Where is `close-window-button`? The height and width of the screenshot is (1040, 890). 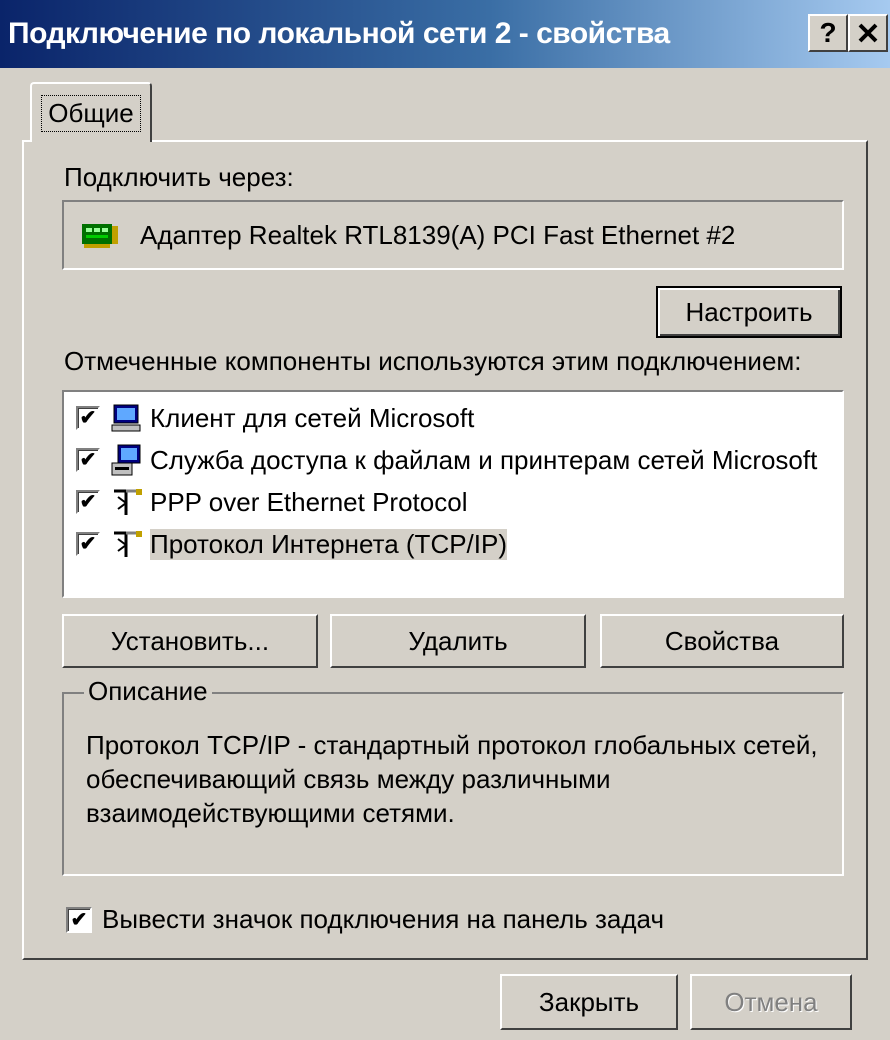 close-window-button is located at coordinates (868, 33).